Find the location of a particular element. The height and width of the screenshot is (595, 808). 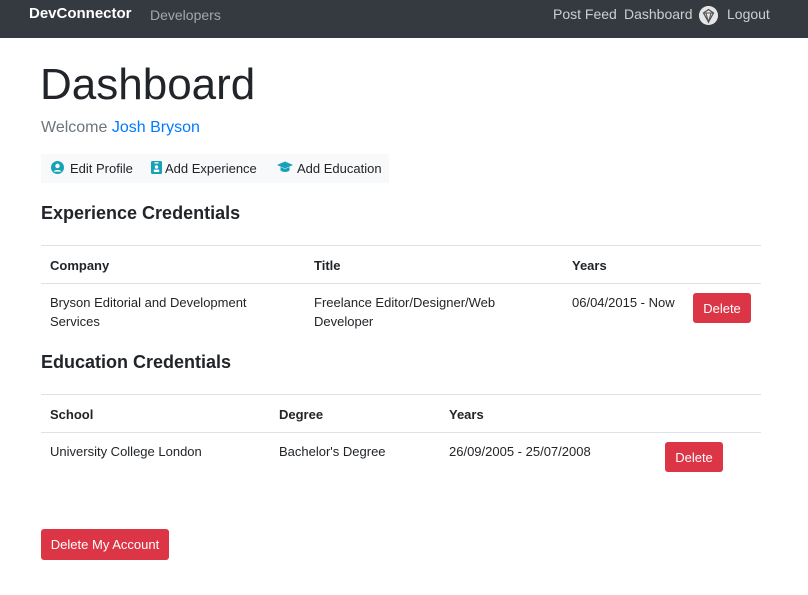

edit-profile-label: Edit Profile is located at coordinates (101, 168).